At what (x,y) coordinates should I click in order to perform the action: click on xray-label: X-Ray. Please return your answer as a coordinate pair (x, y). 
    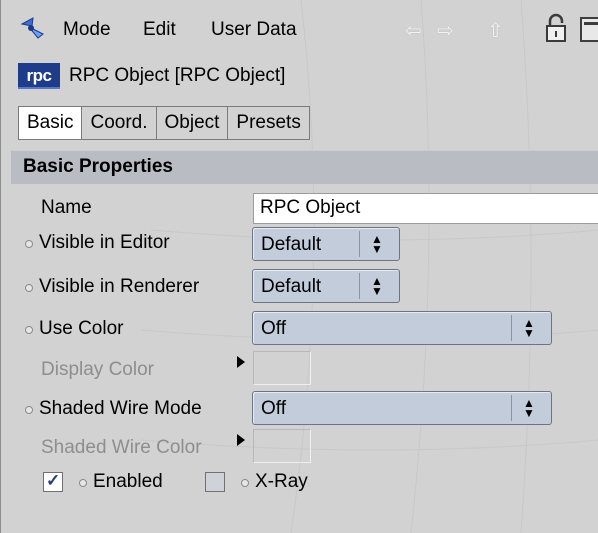
    Looking at the image, I should click on (281, 481).